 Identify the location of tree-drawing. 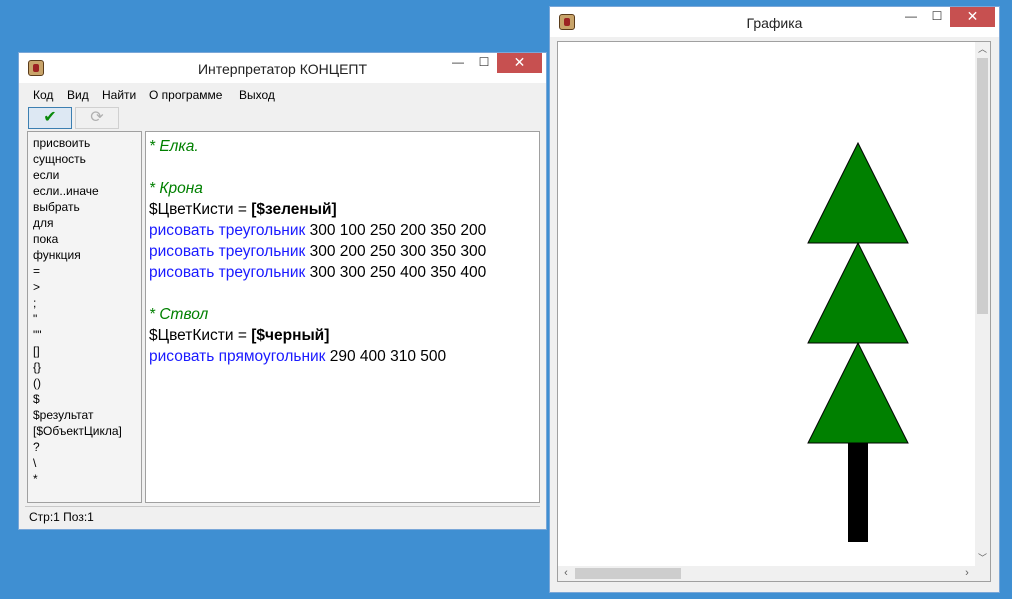
(858, 341).